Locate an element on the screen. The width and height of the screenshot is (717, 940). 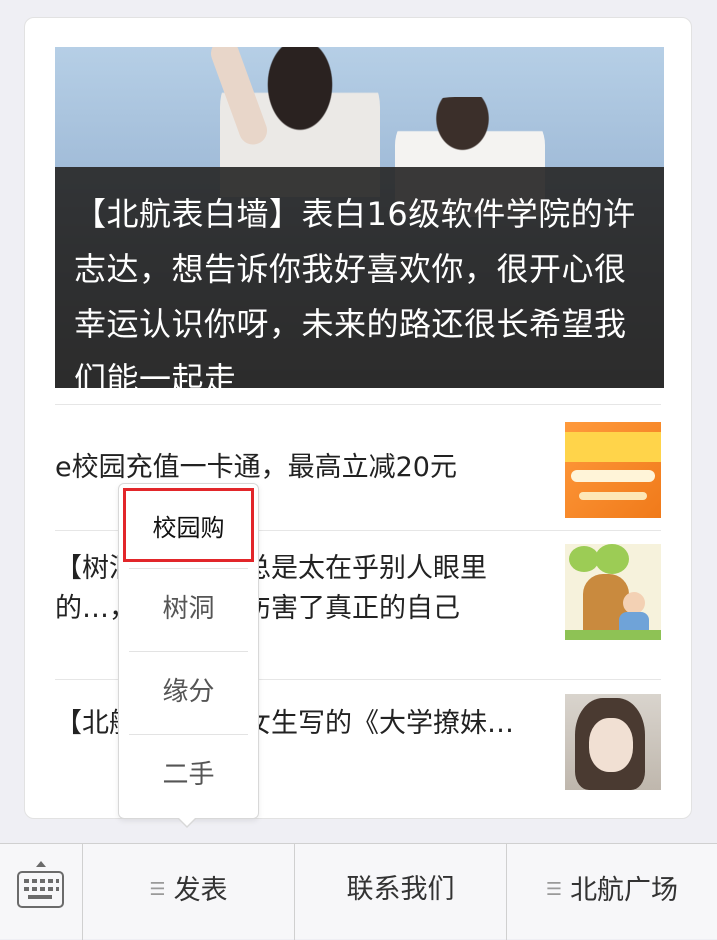
divider is located at coordinates (358, 404).